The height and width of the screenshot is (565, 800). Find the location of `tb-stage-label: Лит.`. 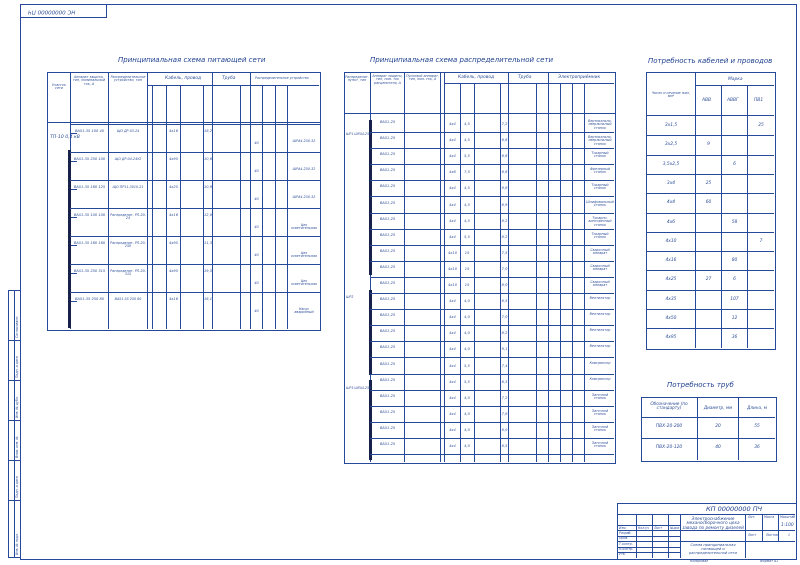

tb-stage-label: Лит. is located at coordinates (752, 517).